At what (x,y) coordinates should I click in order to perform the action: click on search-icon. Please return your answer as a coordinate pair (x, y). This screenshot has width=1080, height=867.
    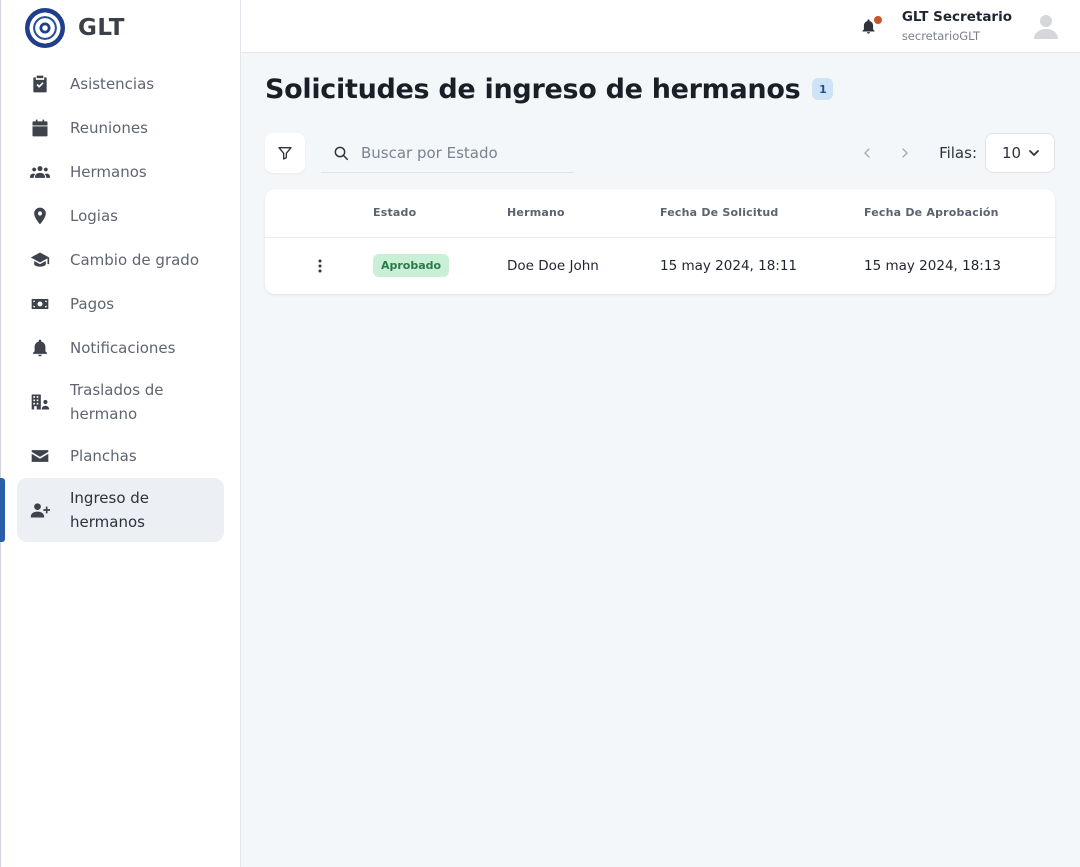
    Looking at the image, I should click on (341, 153).